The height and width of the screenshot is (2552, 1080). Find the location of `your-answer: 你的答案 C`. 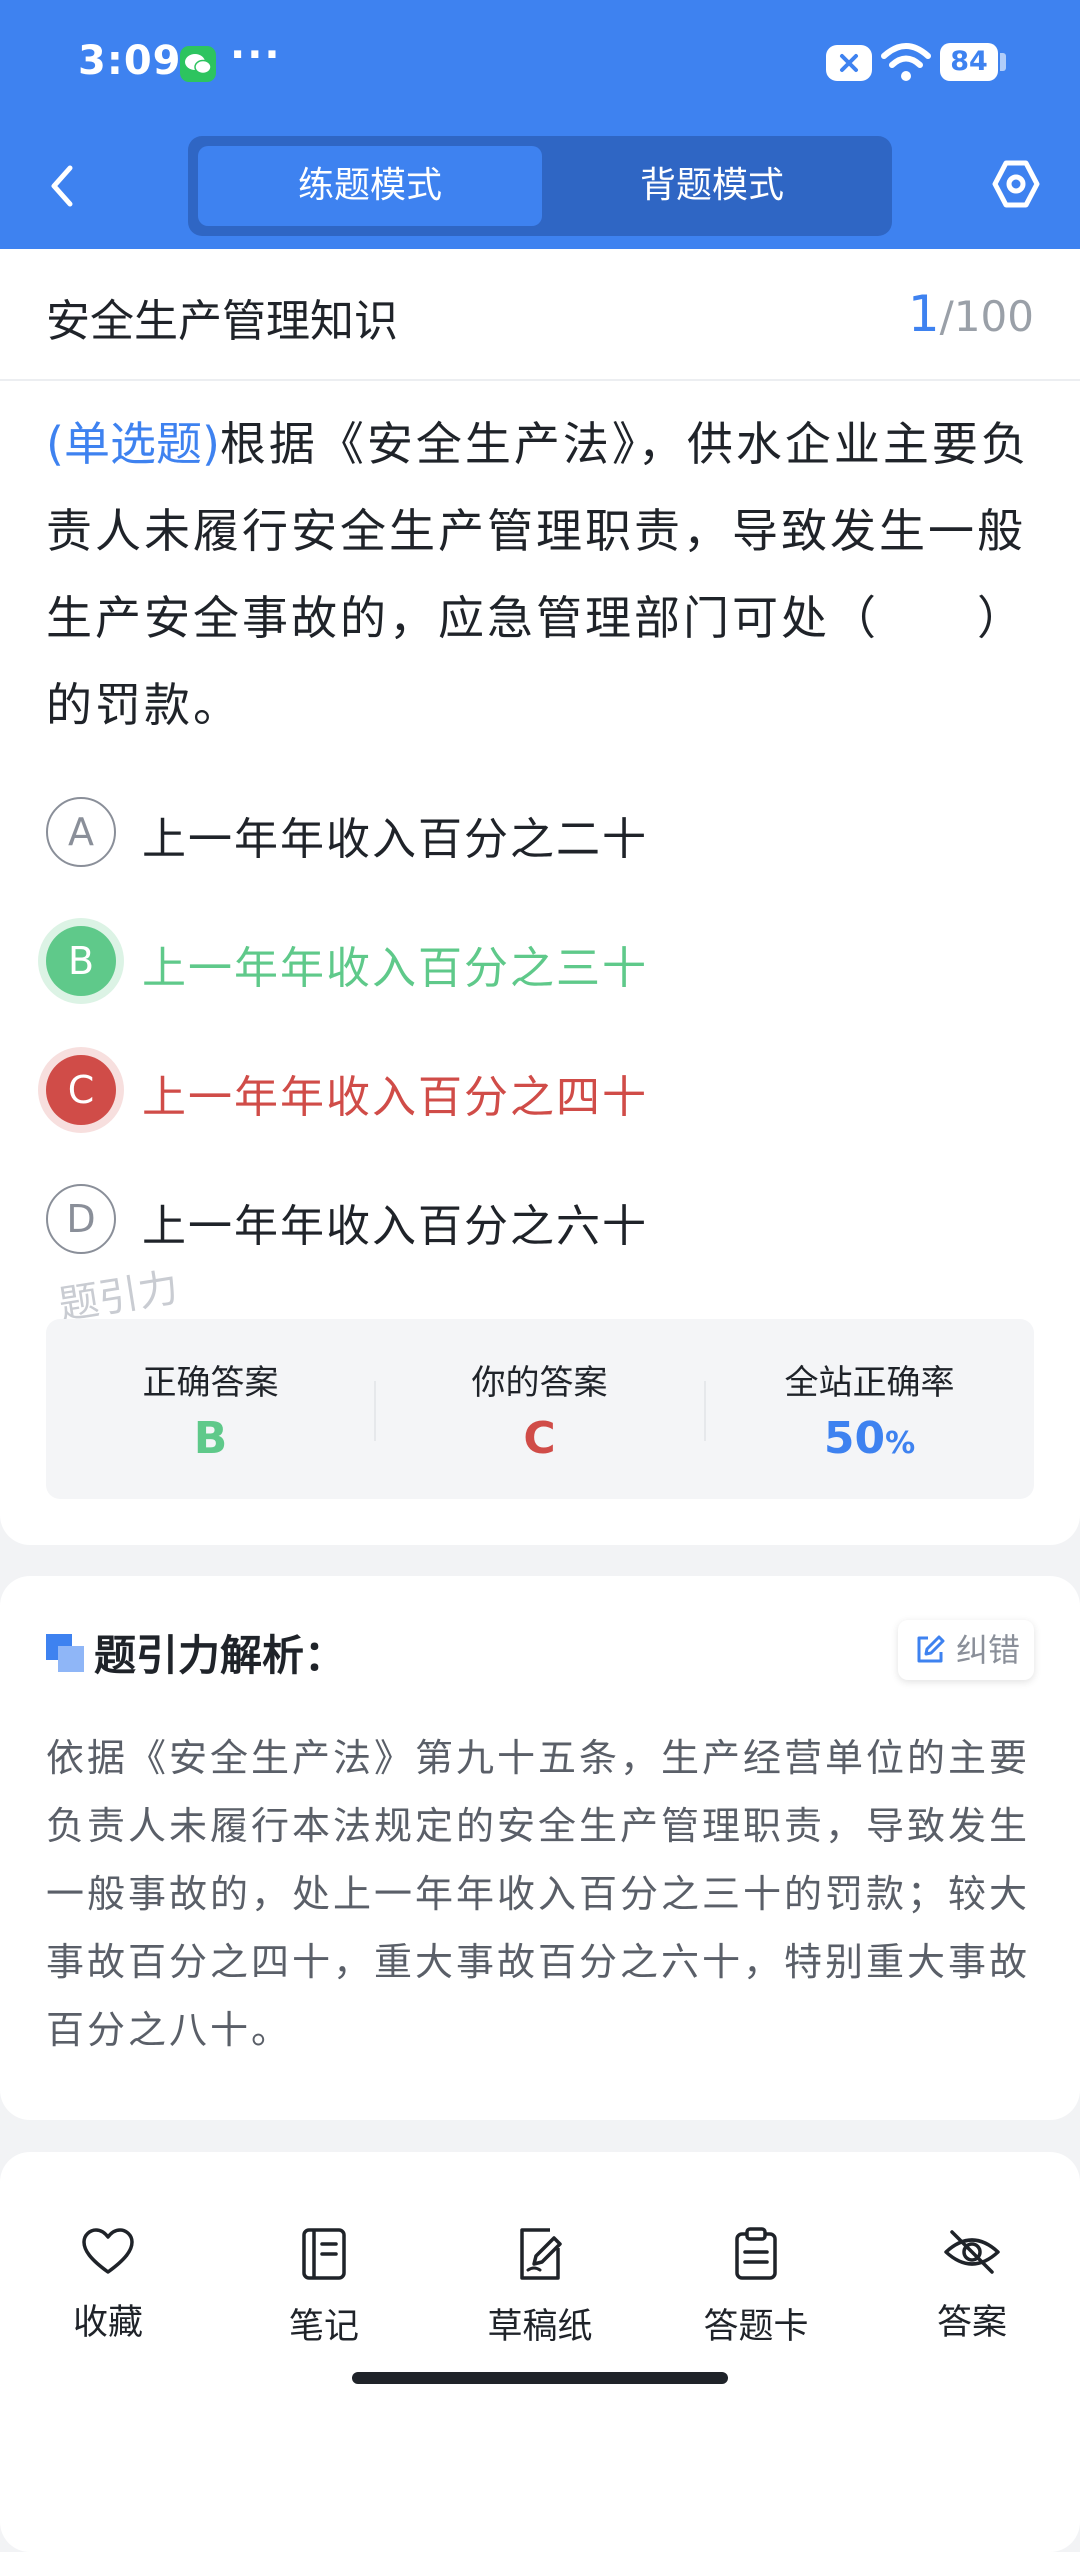

your-answer: 你的答案 C is located at coordinates (539, 1409).